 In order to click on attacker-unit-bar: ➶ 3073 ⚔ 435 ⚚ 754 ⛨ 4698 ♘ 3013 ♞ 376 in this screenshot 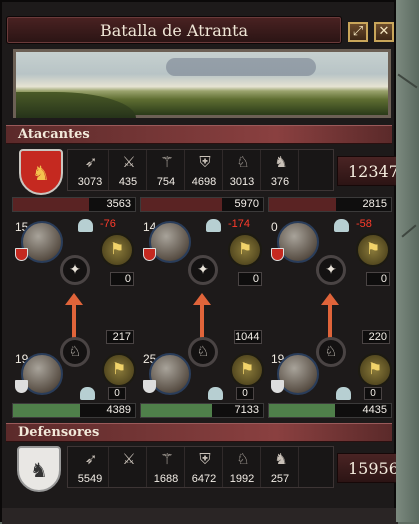, I will do `click(200, 170)`.